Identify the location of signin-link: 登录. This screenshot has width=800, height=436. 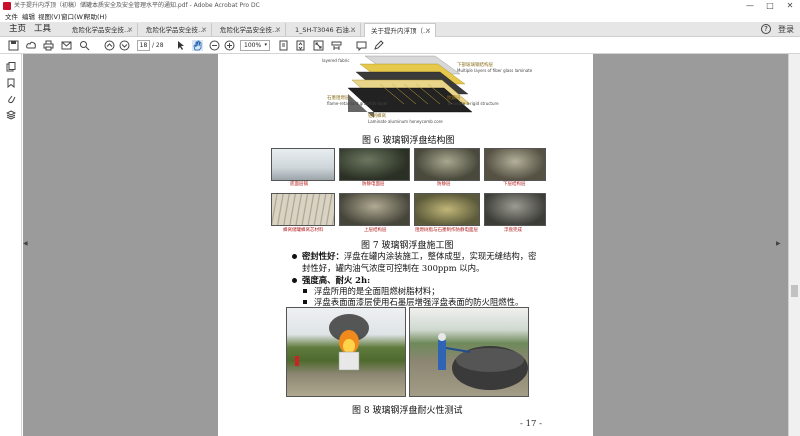
(786, 29).